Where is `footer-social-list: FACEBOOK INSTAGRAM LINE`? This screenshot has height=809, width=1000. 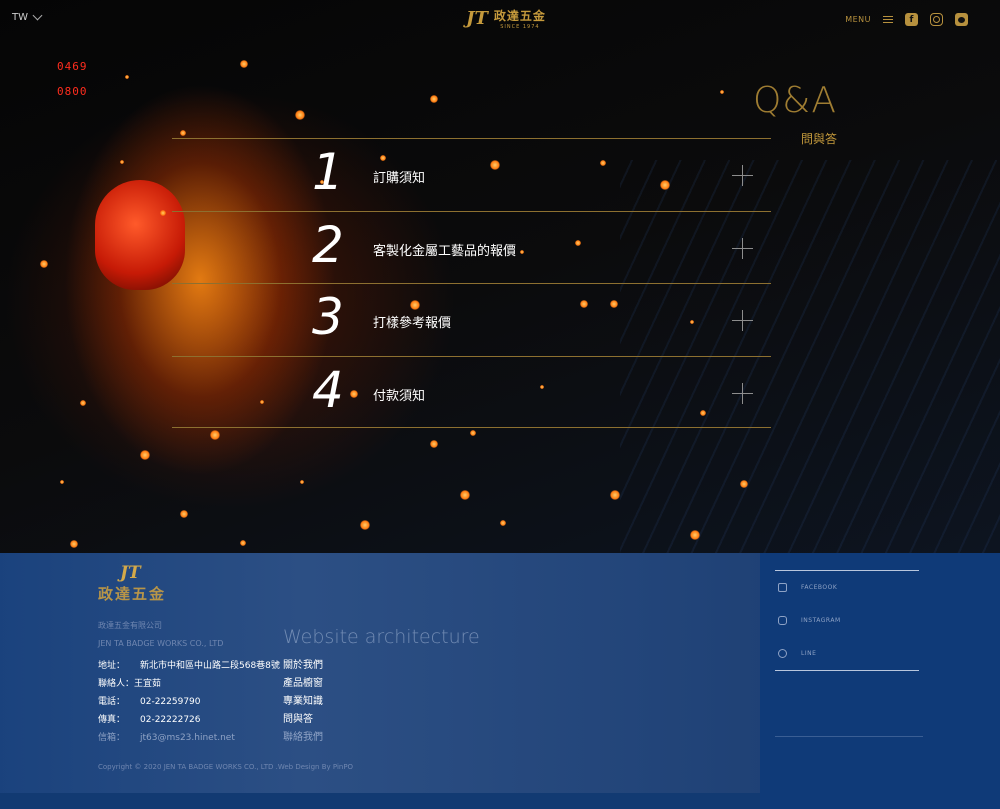 footer-social-list: FACEBOOK INSTAGRAM LINE is located at coordinates (847, 620).